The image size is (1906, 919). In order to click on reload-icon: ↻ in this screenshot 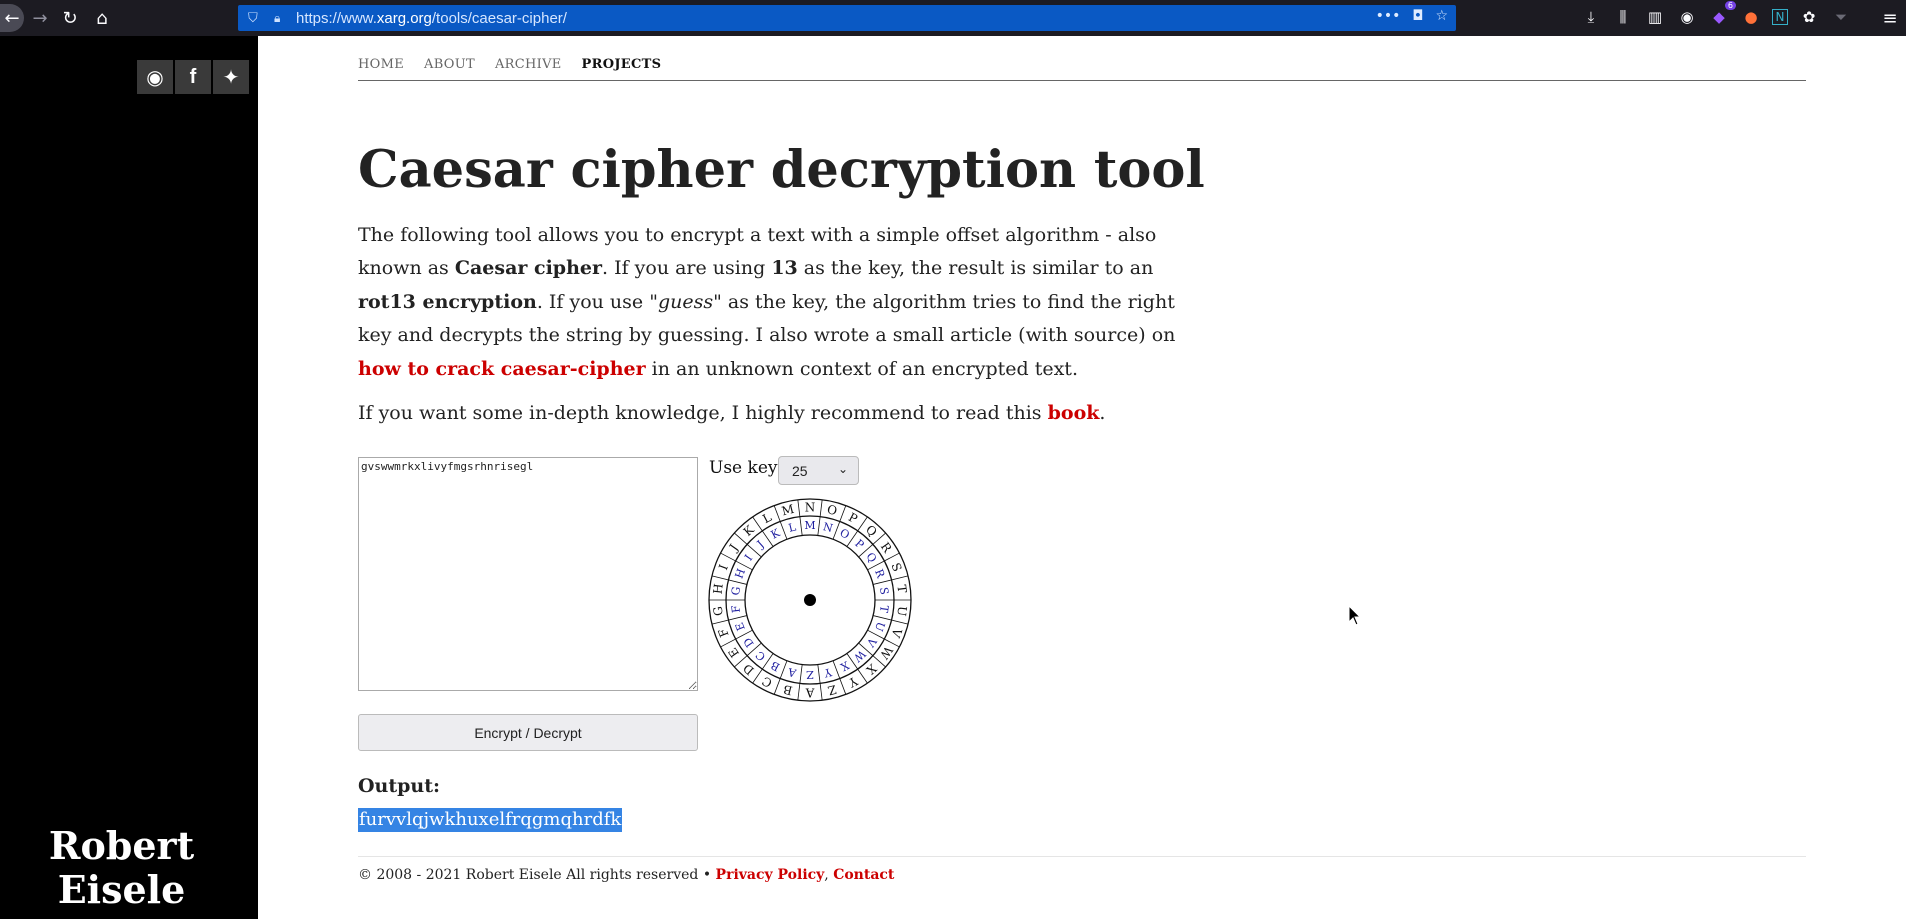, I will do `click(70, 18)`.